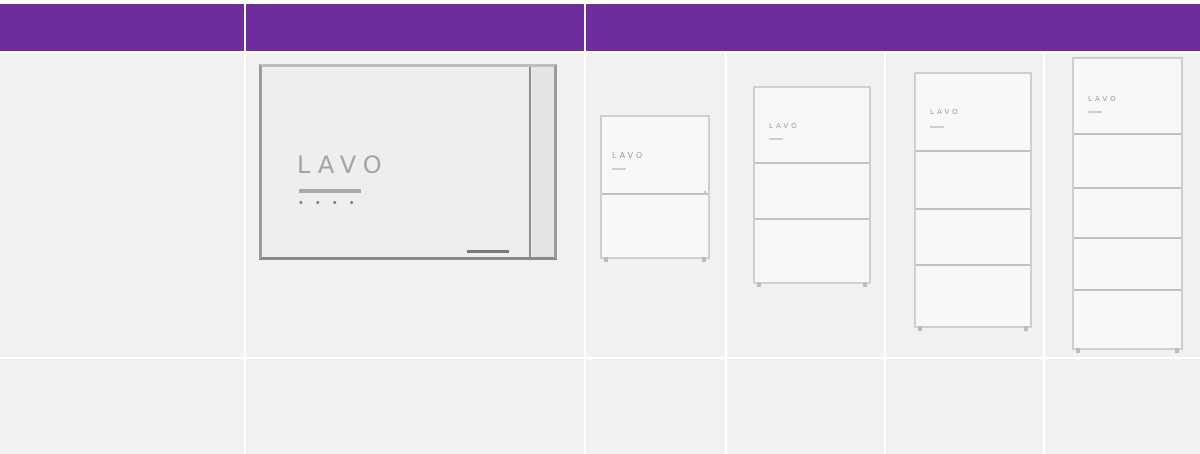 This screenshot has width=1200, height=454. What do you see at coordinates (122, 406) in the screenshot?
I see `row2-label-cell` at bounding box center [122, 406].